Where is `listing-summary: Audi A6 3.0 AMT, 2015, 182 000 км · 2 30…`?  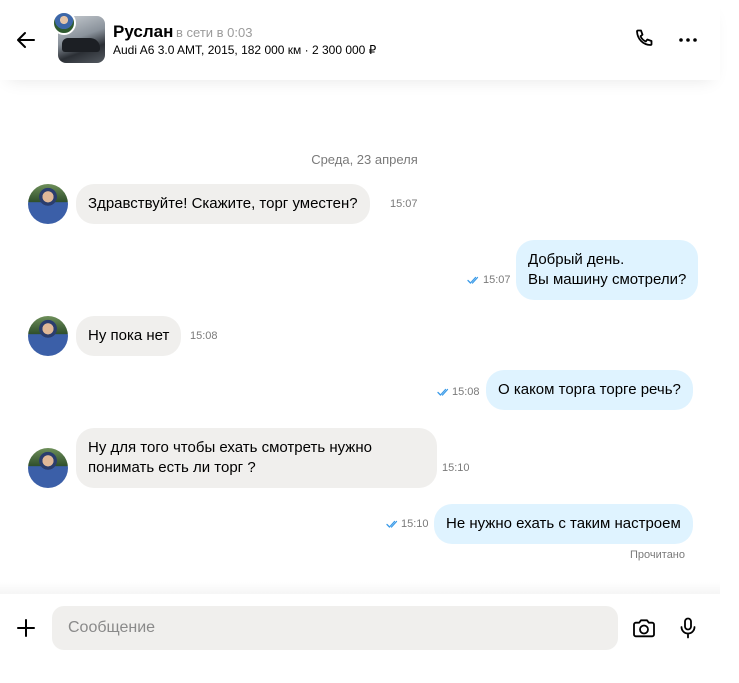 listing-summary: Audi A6 3.0 AMT, 2015, 182 000 км · 2 30… is located at coordinates (244, 50).